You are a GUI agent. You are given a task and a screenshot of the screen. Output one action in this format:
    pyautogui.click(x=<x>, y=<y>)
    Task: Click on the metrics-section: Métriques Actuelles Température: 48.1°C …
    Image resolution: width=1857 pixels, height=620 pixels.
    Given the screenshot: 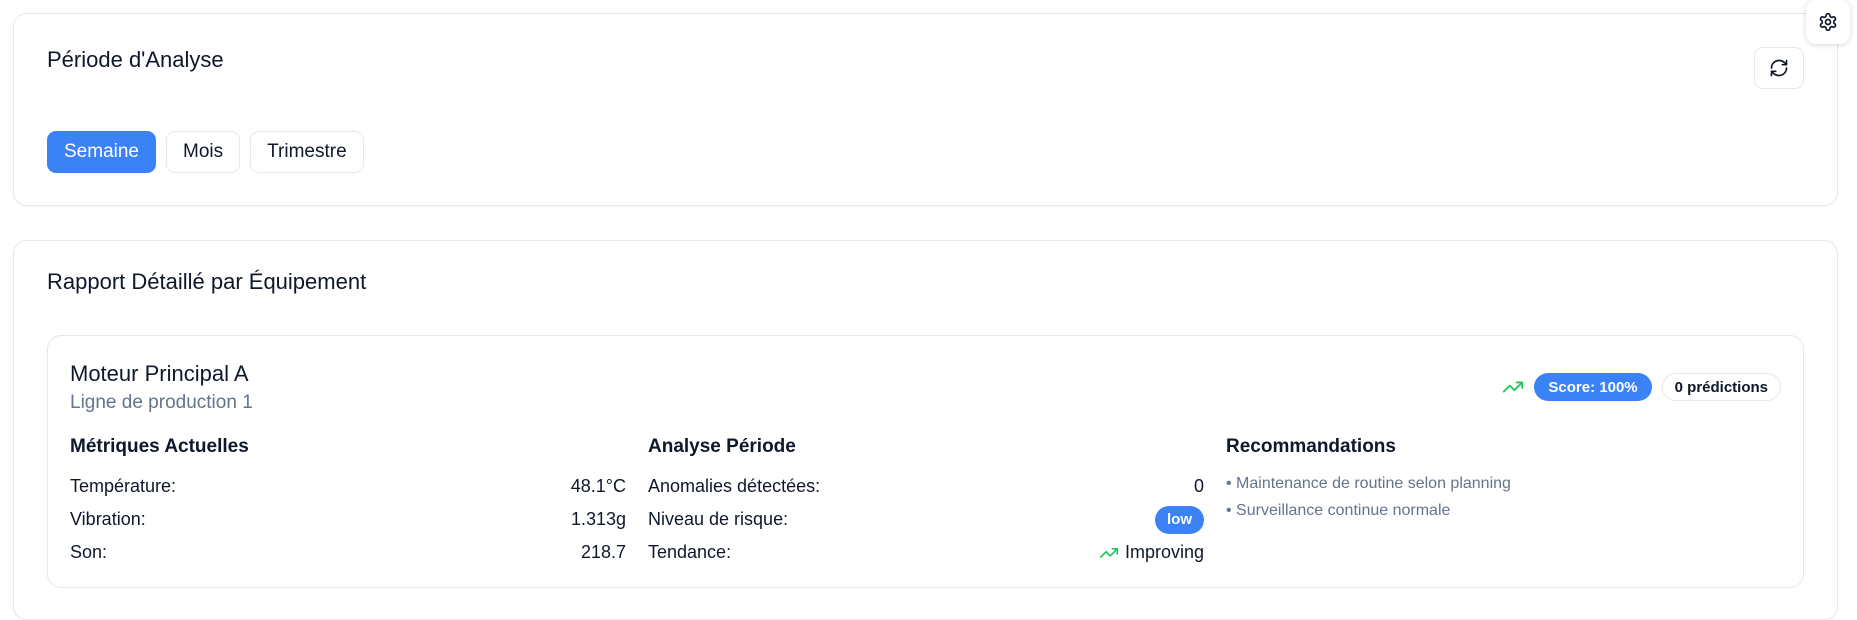 What is the action you would take?
    pyautogui.click(x=348, y=502)
    